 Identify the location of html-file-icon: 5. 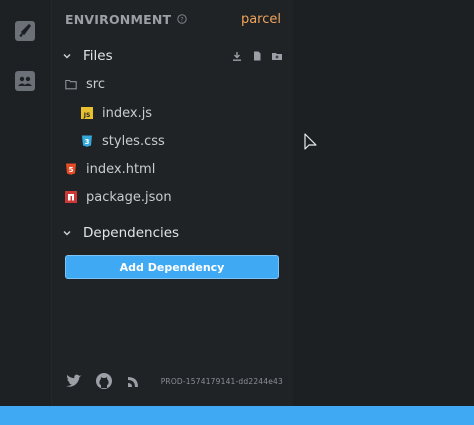
(71, 169).